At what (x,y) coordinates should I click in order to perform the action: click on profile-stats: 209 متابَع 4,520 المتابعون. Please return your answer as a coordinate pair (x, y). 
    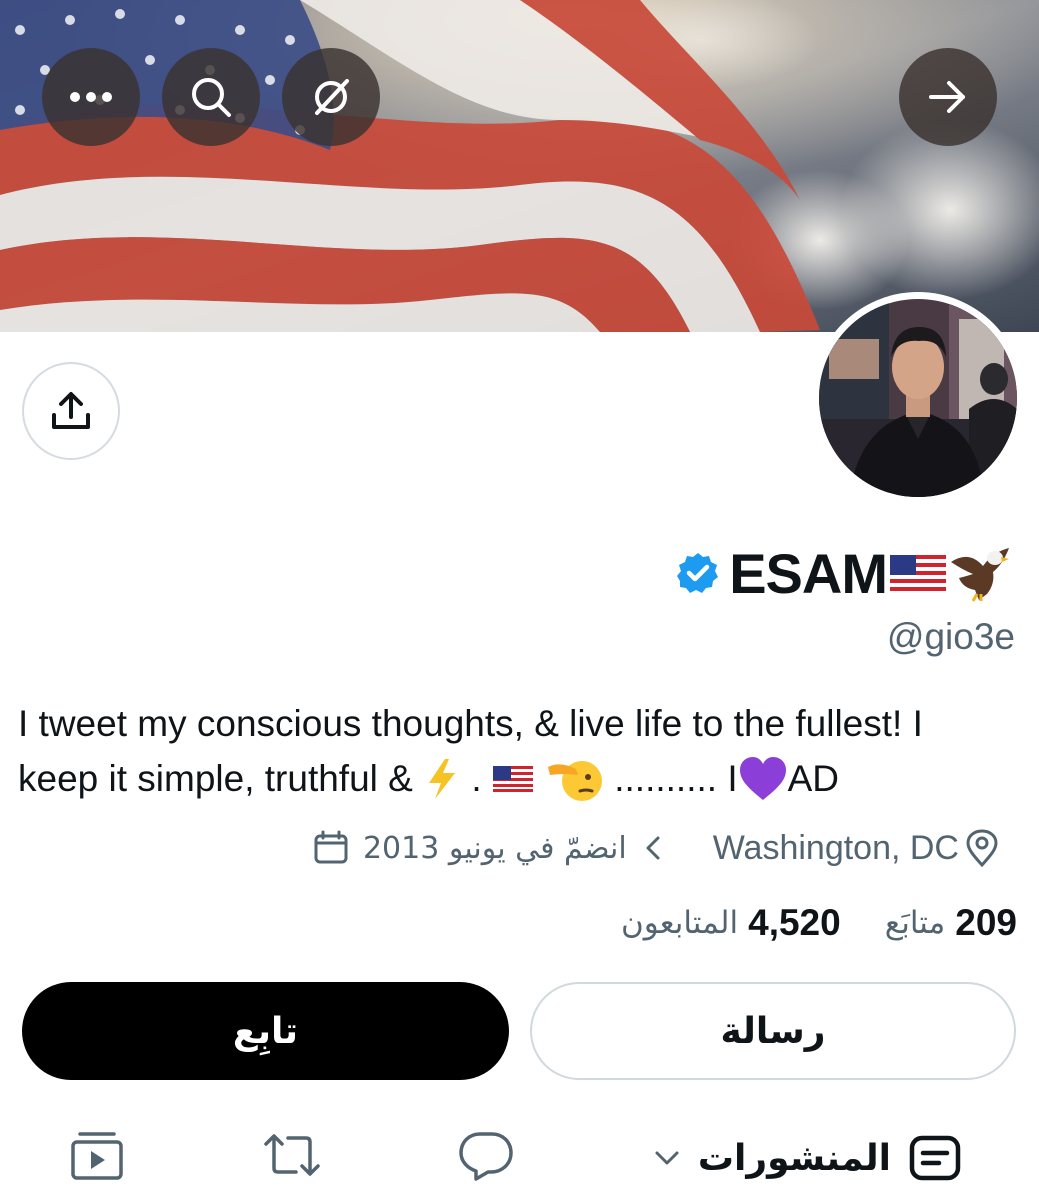
    Looking at the image, I should click on (819, 923).